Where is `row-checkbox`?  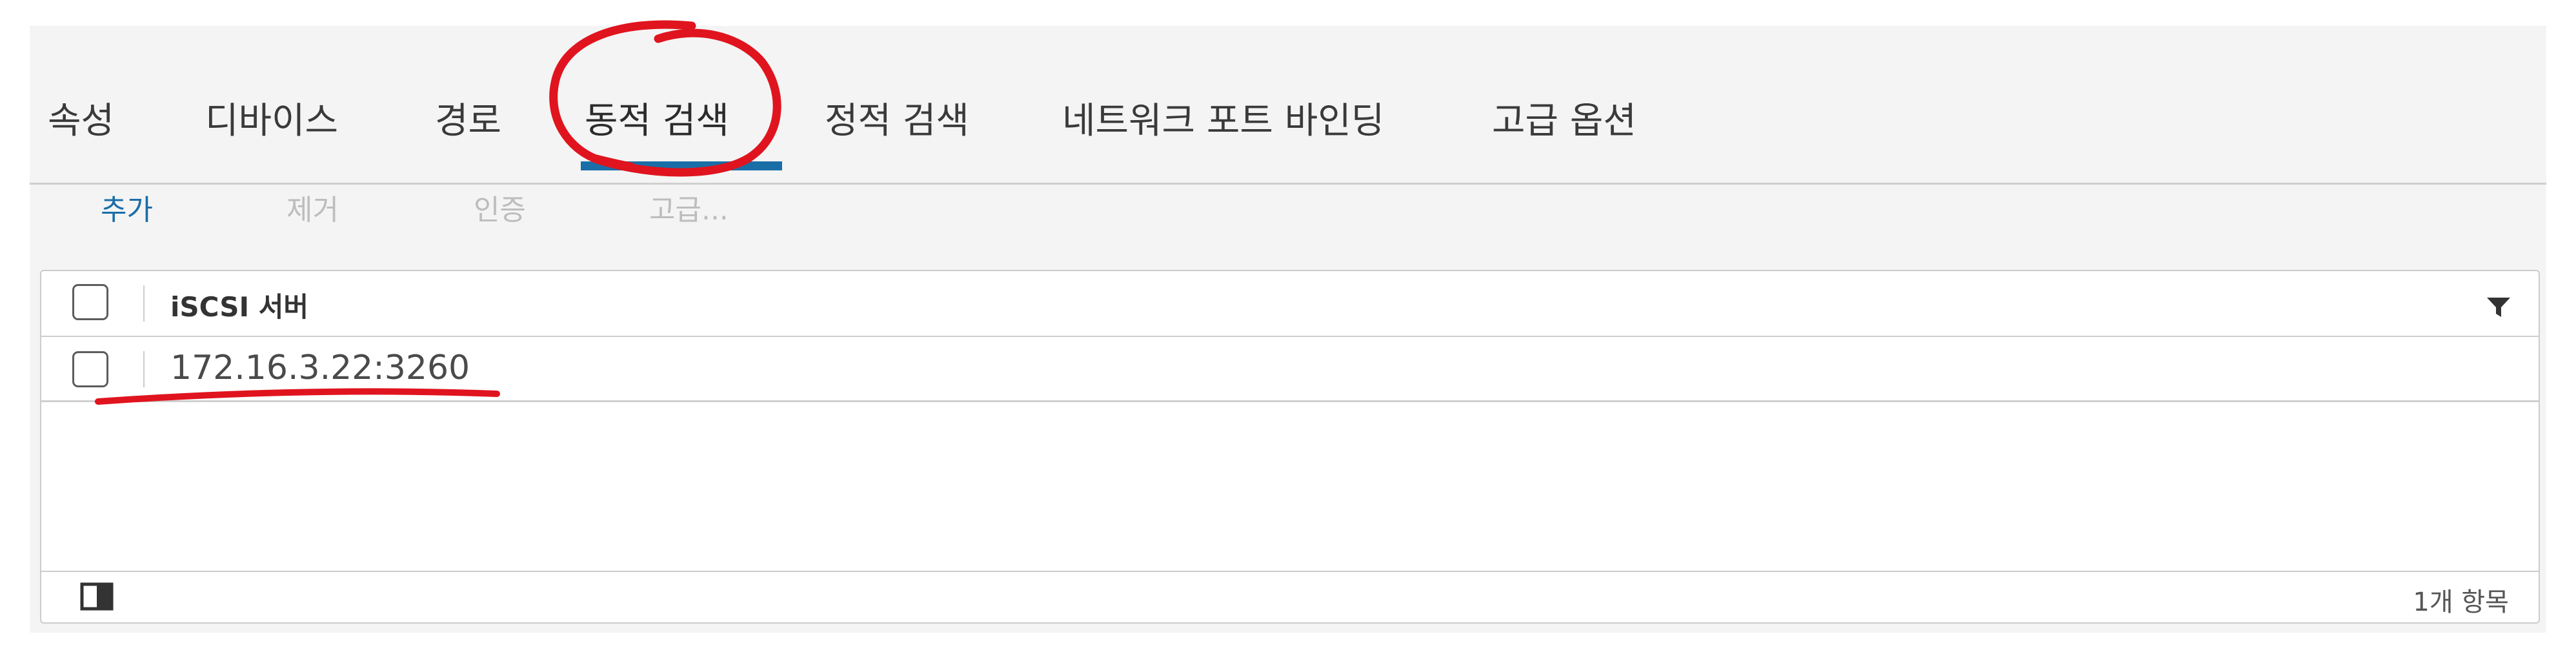
row-checkbox is located at coordinates (90, 369).